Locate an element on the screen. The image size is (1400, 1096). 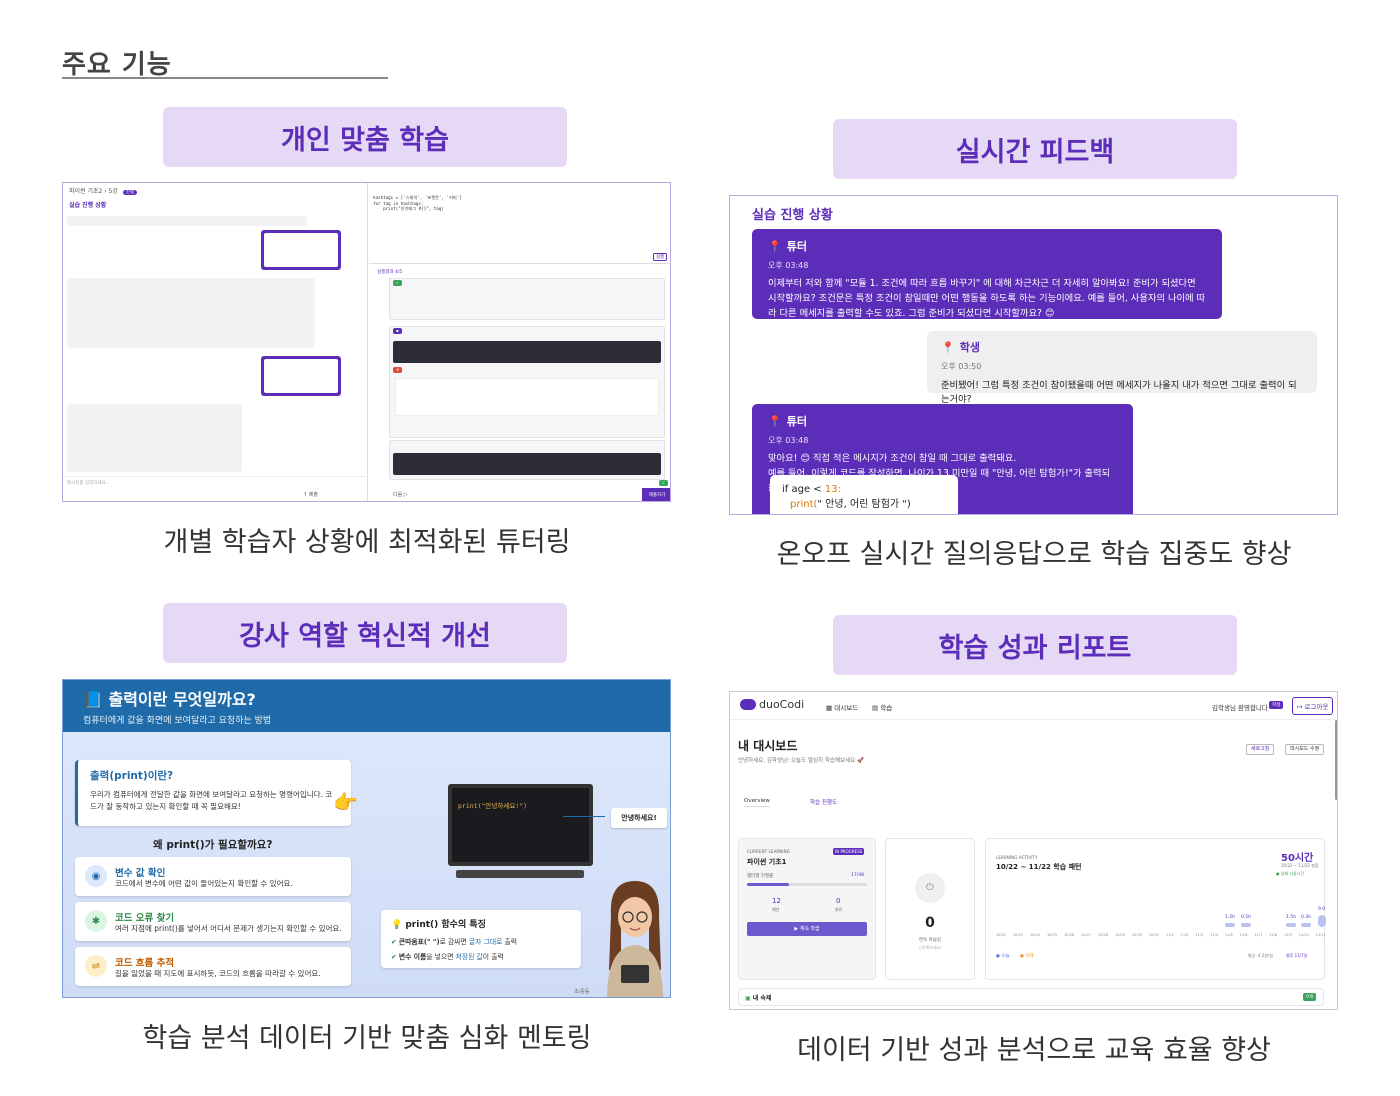
slide-header: 📘 출력이란 무엇일까요? 컴퓨터에게 값을 화면에 보여달라고 요청하는 방법 is located at coordinates (366, 706).